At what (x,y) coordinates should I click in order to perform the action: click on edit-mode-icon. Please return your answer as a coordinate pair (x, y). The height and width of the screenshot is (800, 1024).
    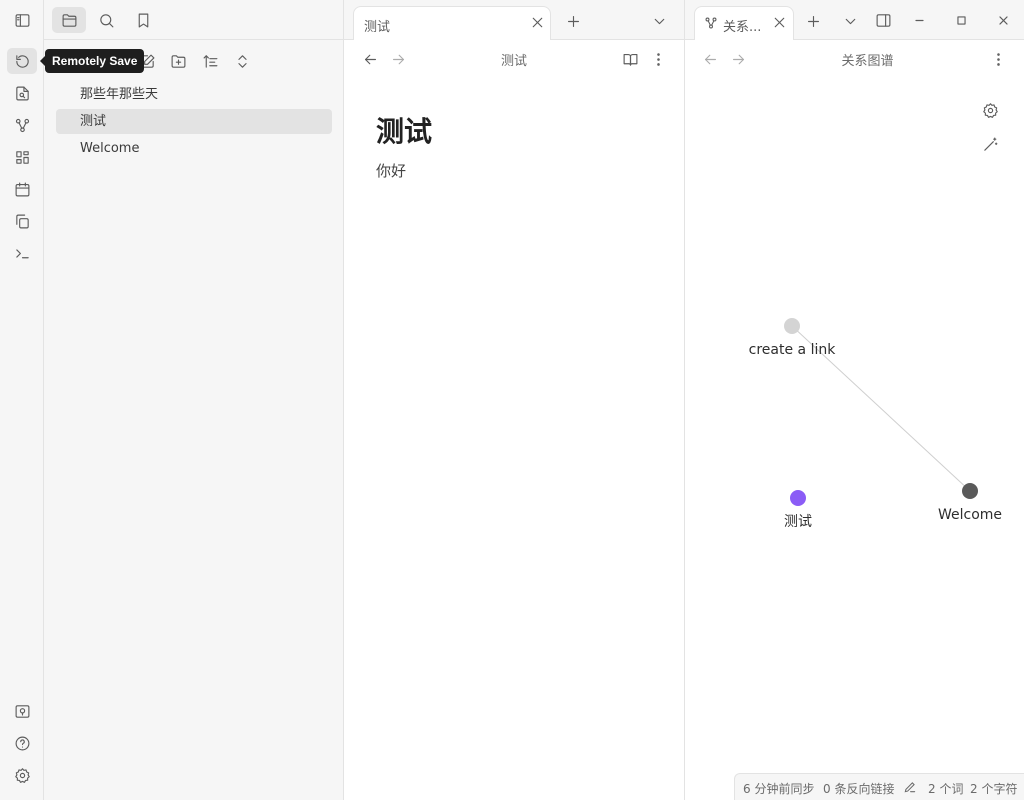
    Looking at the image, I should click on (910, 787).